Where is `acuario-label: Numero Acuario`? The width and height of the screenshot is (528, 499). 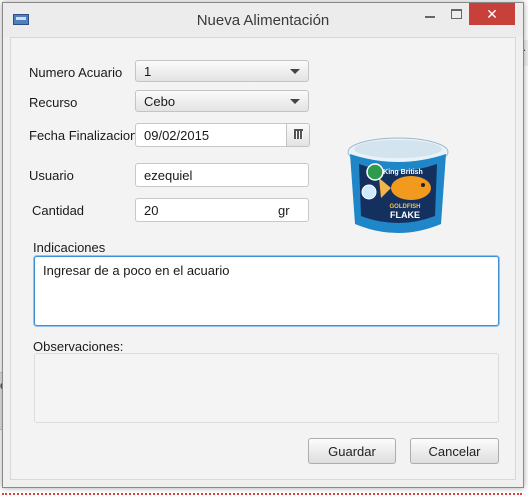
acuario-label: Numero Acuario is located at coordinates (76, 72).